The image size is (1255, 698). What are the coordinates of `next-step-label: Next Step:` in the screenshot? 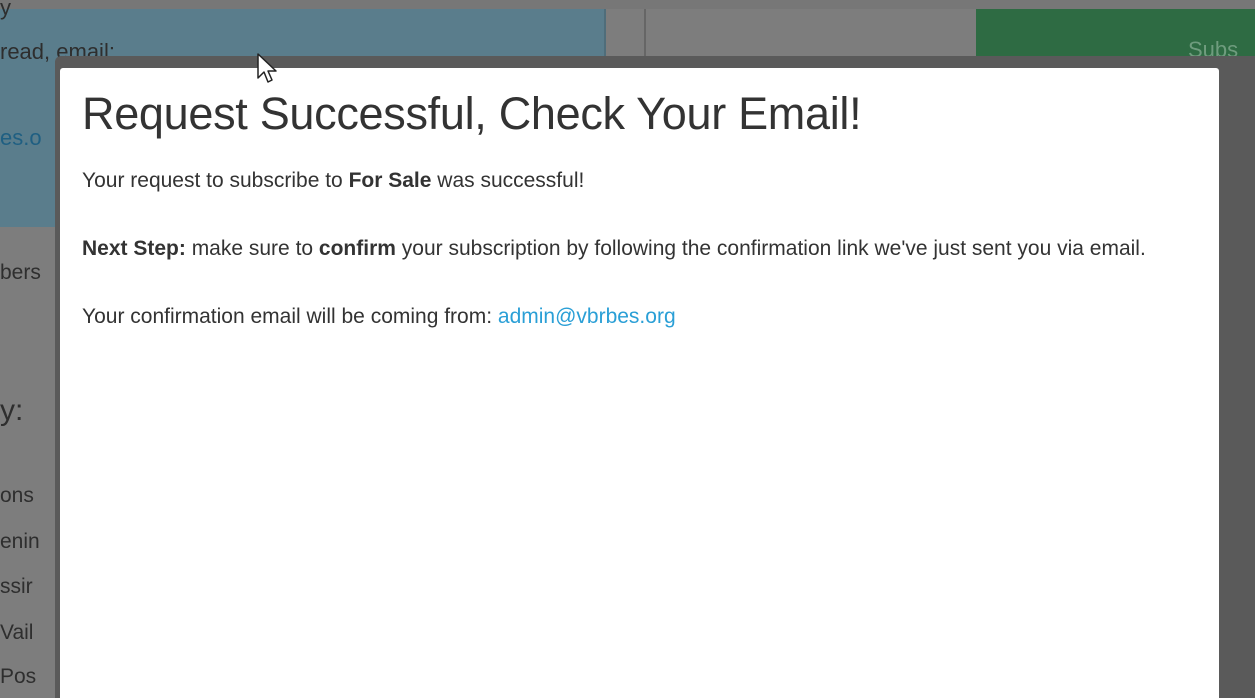 It's located at (134, 248).